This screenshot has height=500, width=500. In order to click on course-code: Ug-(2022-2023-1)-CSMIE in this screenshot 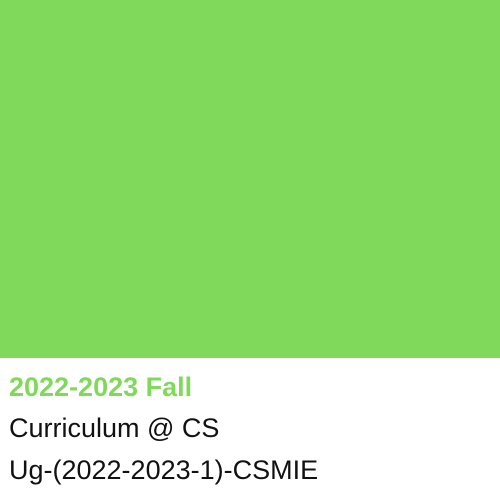, I will do `click(164, 470)`.